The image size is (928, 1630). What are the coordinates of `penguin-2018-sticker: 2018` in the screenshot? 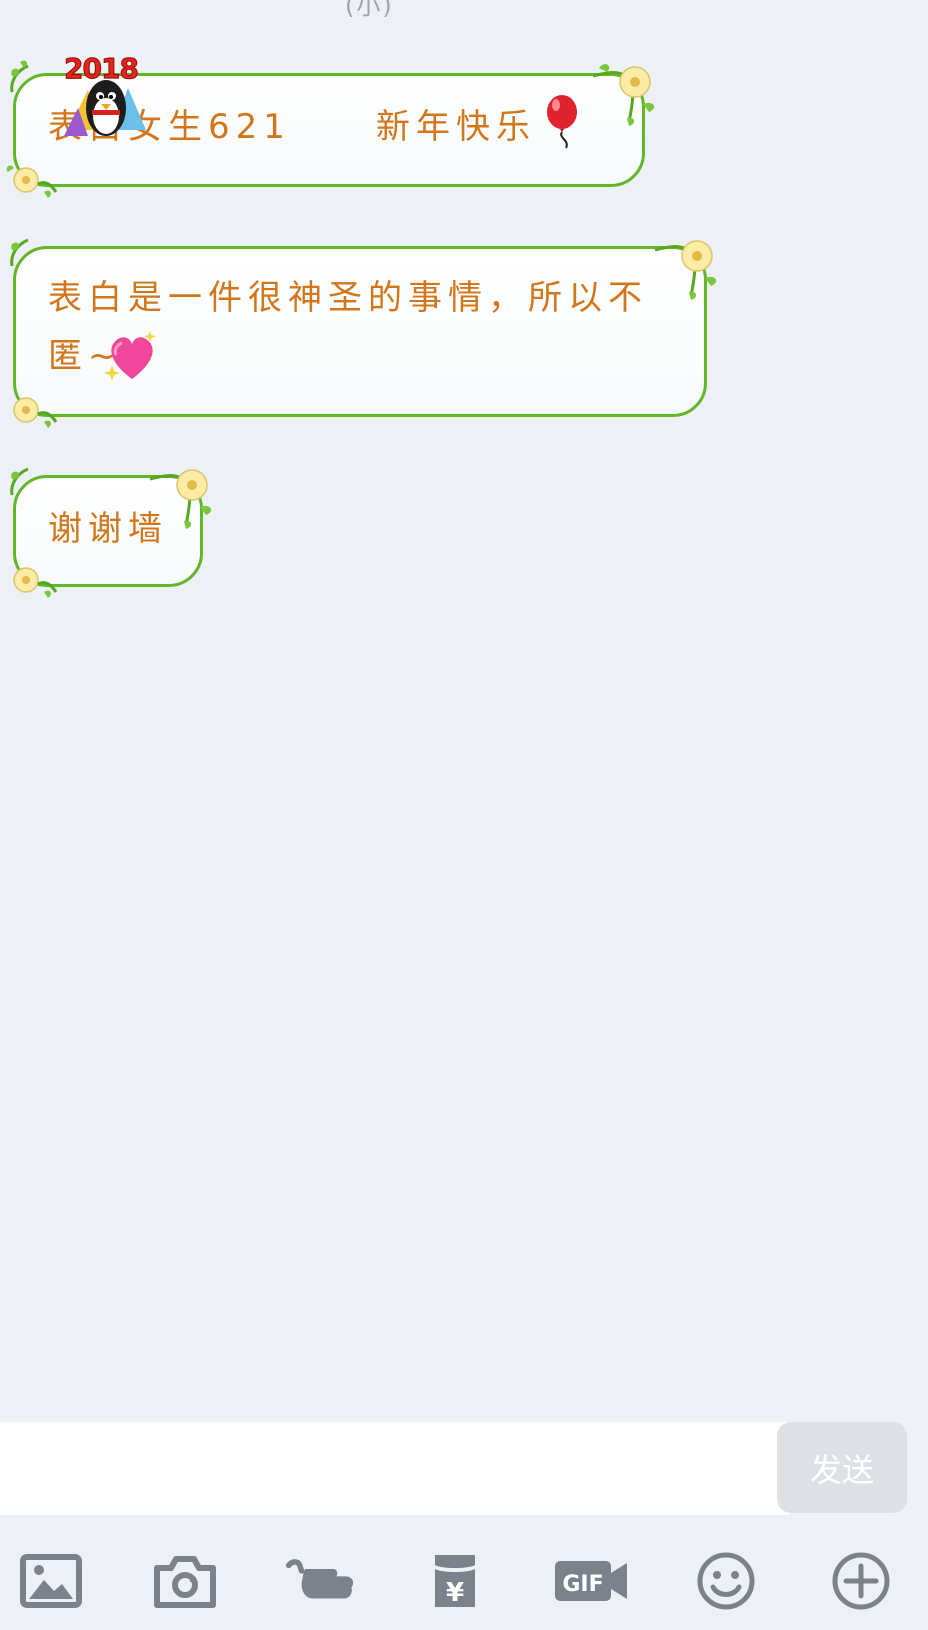 It's located at (106, 96).